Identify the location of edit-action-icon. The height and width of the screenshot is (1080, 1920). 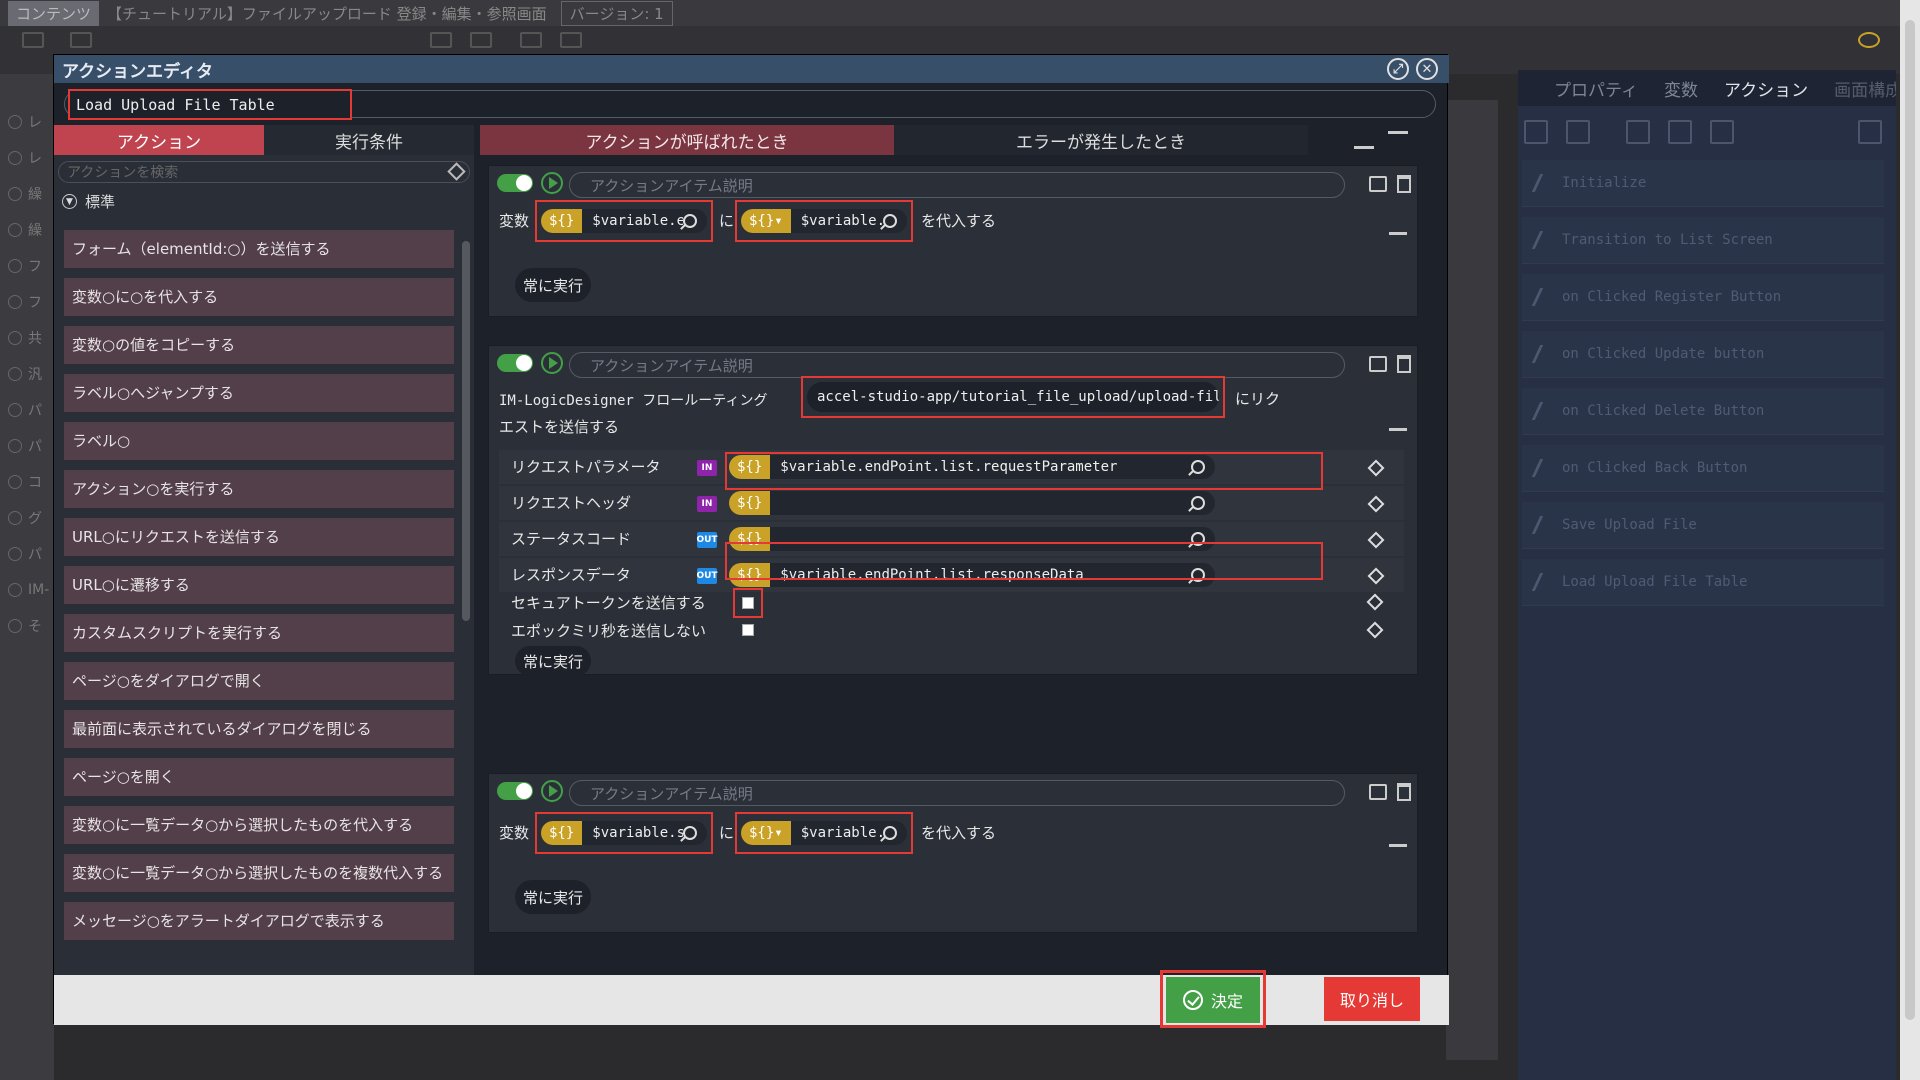
(1638, 132).